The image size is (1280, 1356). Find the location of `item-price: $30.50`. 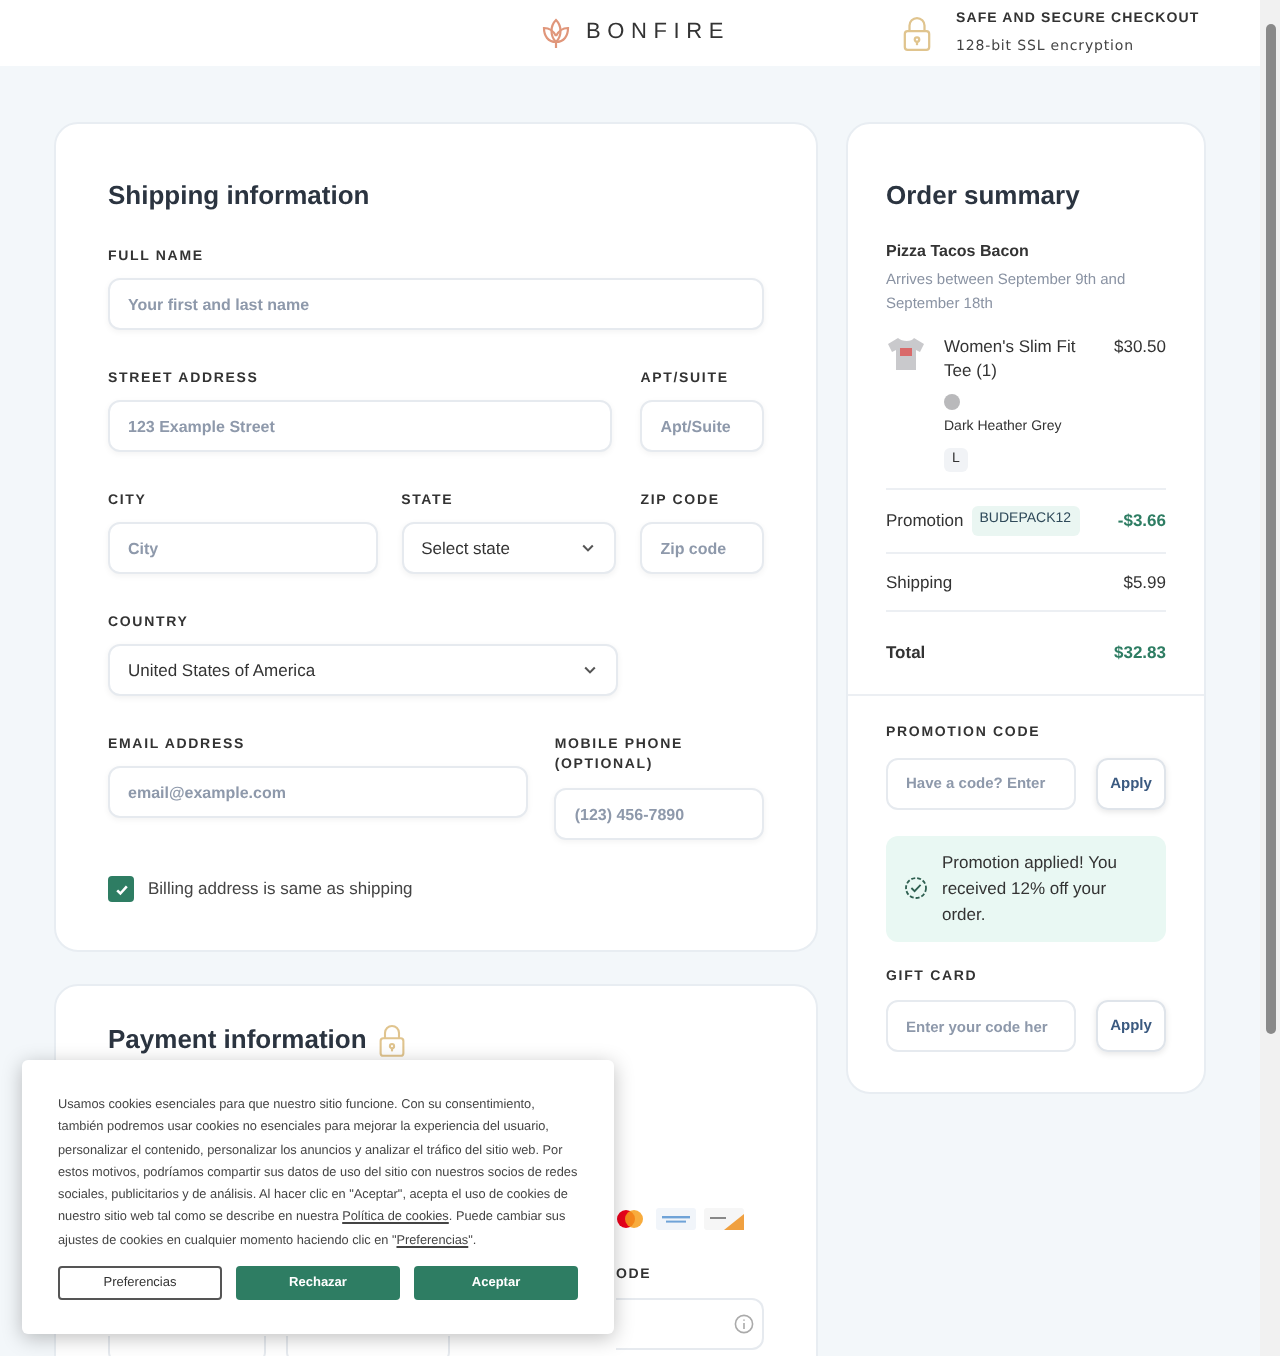

item-price: $30.50 is located at coordinates (1140, 347).